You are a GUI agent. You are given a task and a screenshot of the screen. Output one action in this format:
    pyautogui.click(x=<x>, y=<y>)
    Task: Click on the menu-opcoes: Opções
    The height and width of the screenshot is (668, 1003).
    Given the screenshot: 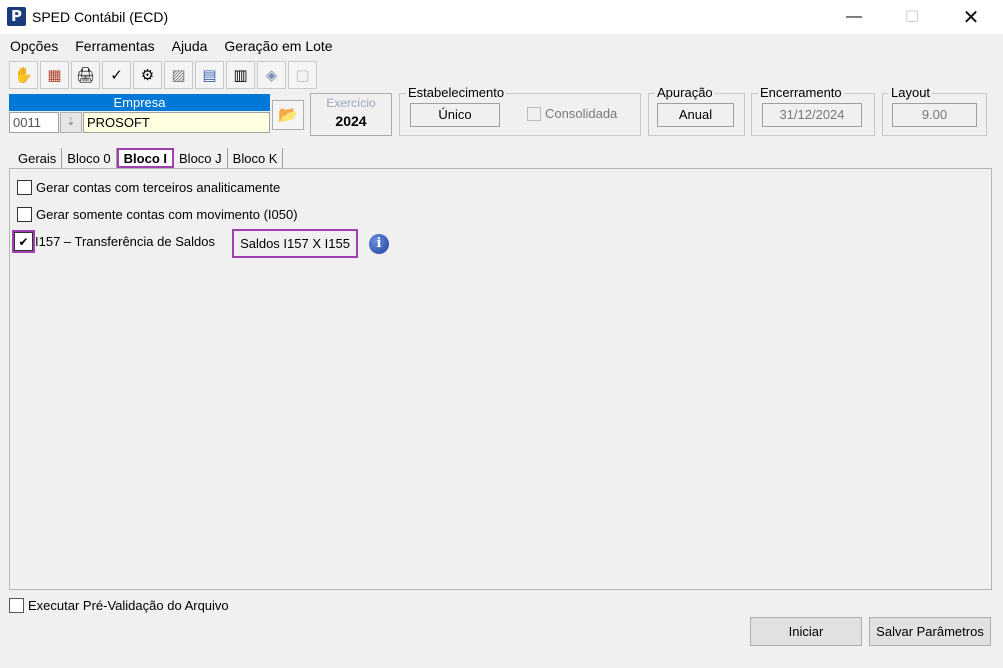 What is the action you would take?
    pyautogui.click(x=34, y=46)
    